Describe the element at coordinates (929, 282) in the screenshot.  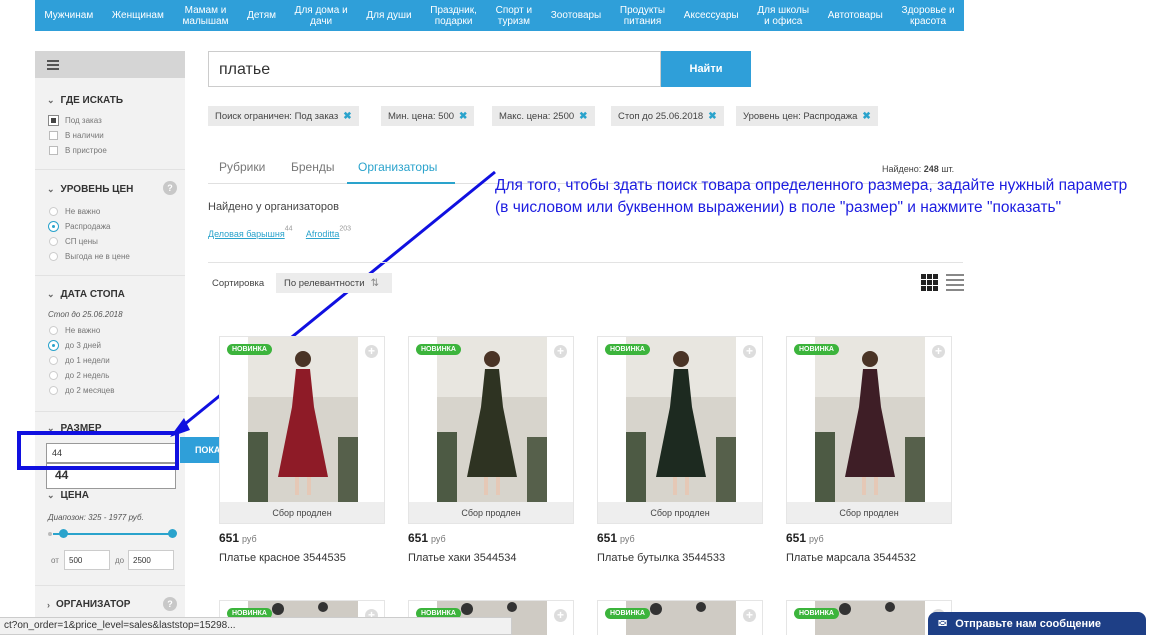
I see `grid-view-icon` at that location.